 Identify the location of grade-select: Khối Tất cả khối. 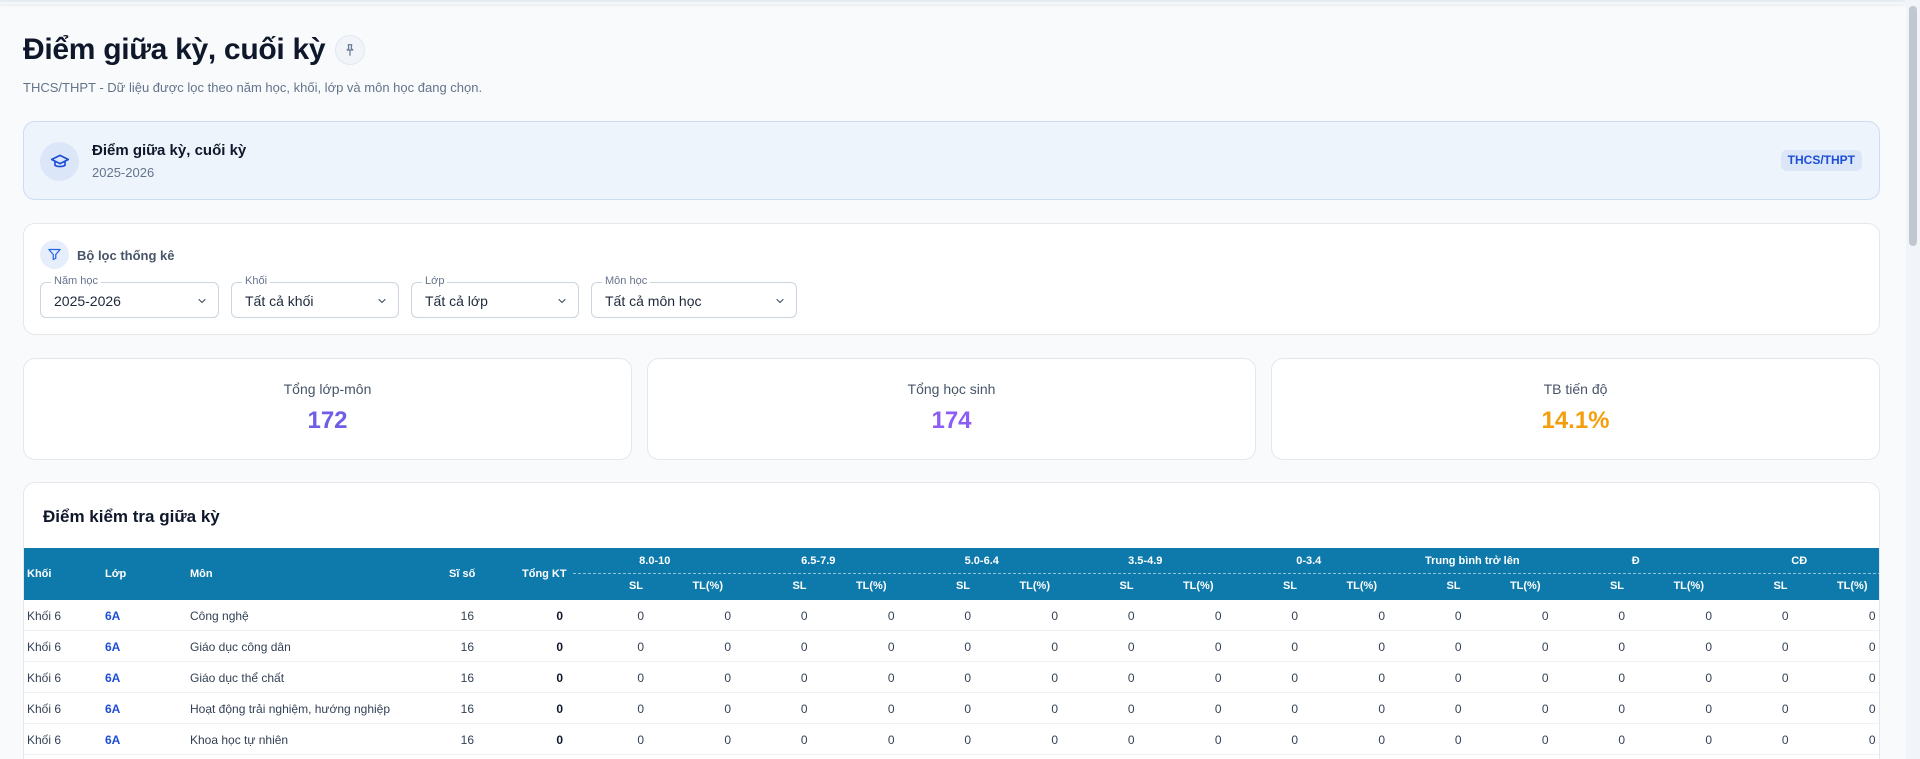
(315, 296).